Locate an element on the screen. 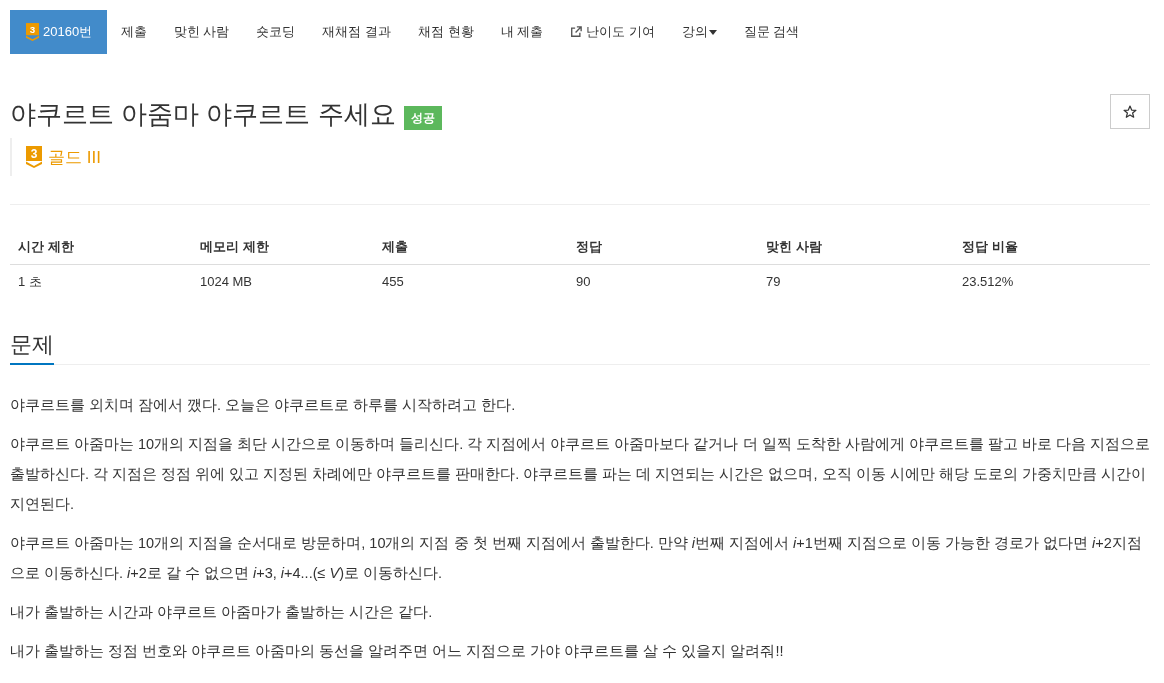 This screenshot has width=1164, height=683. table-cell: 90 is located at coordinates (663, 281).